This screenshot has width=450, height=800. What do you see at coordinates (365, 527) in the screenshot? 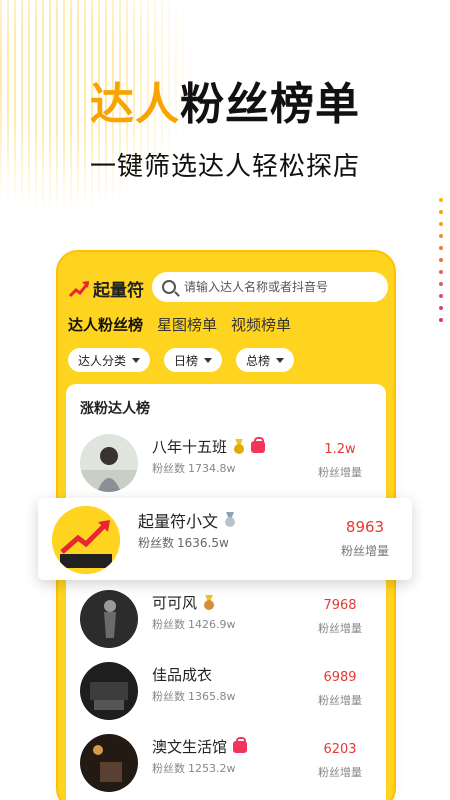
I see `growth-value: 8963` at bounding box center [365, 527].